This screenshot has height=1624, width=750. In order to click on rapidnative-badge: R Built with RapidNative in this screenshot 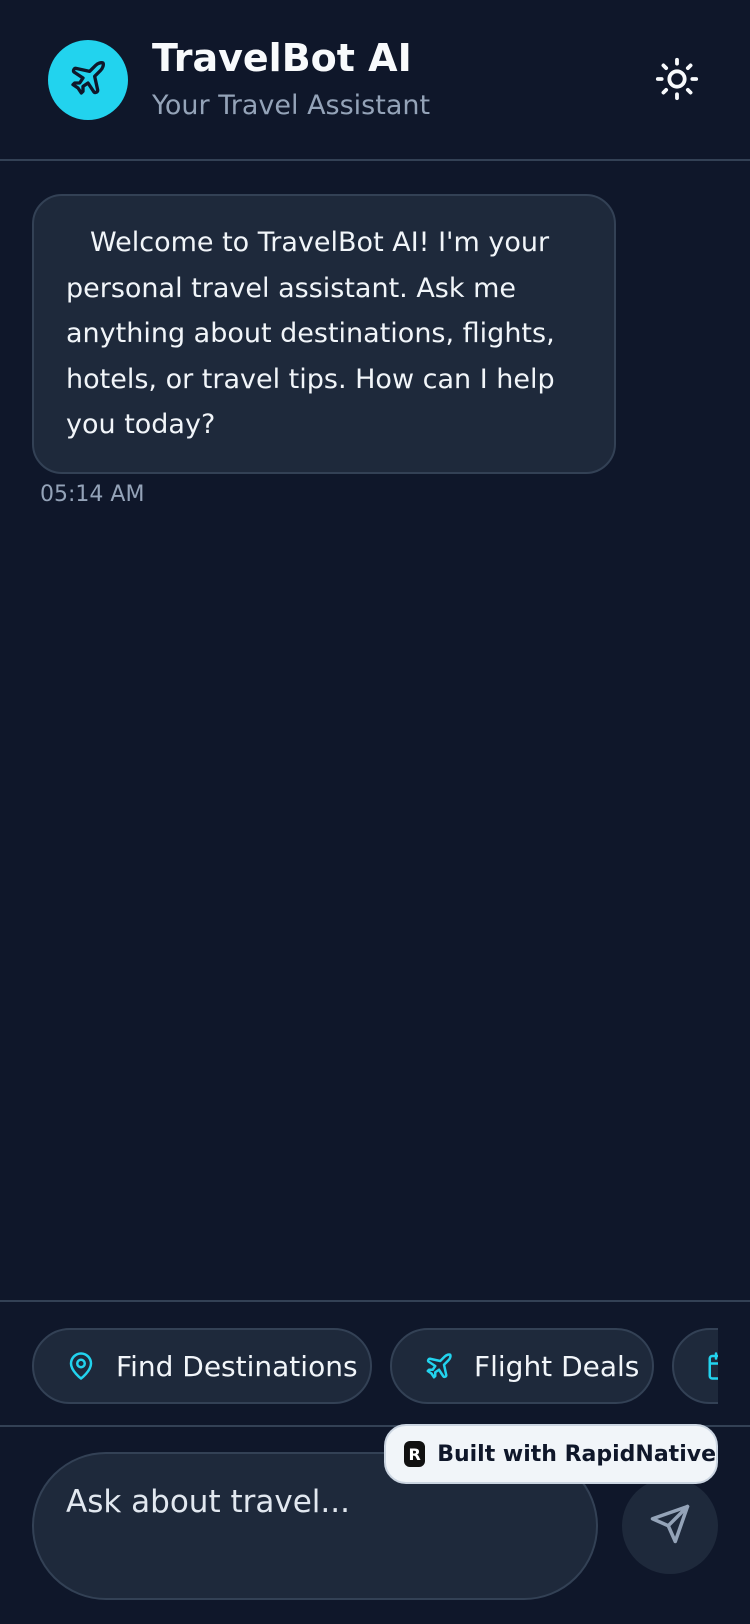, I will do `click(551, 1454)`.